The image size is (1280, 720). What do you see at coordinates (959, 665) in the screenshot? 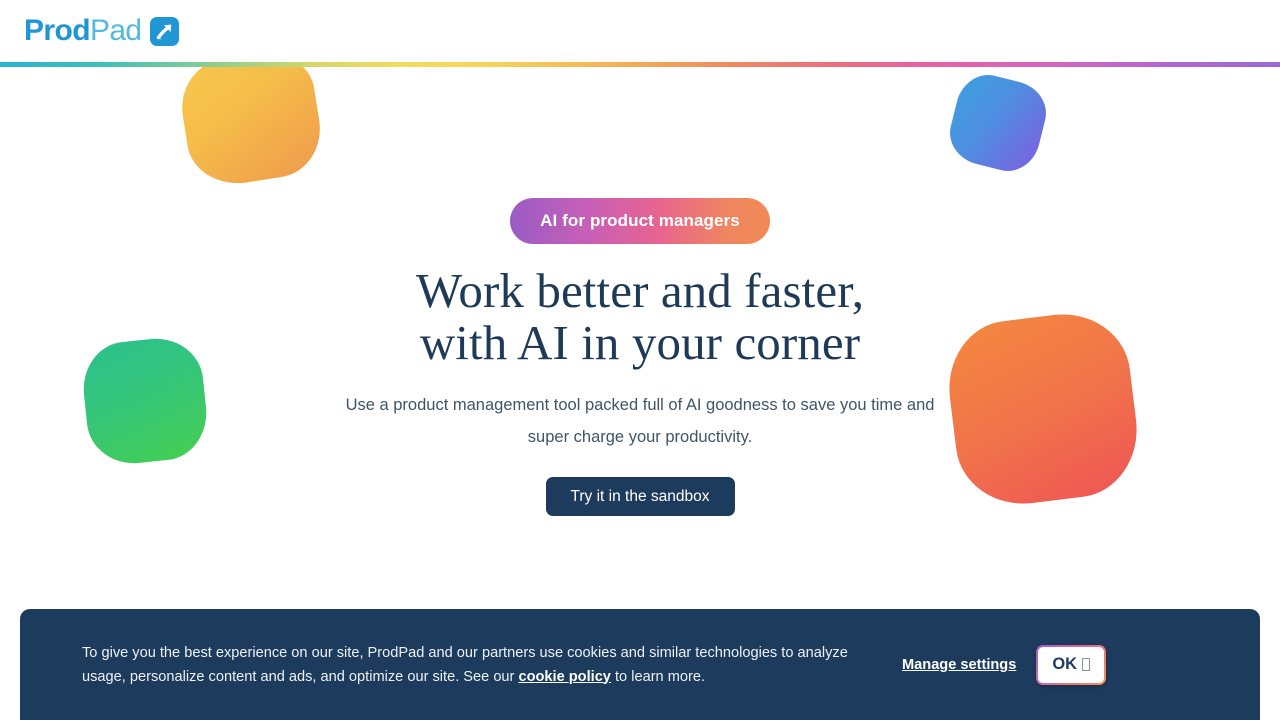
I see `manage-settings-link: Manage settings` at bounding box center [959, 665].